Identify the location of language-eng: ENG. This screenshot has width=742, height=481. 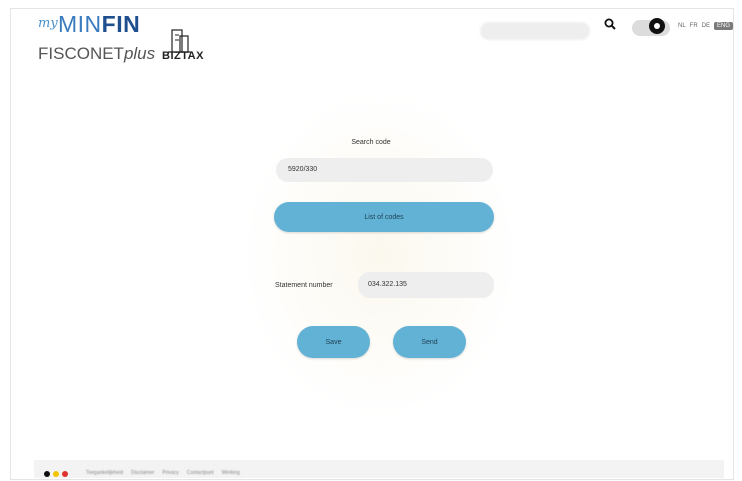
(724, 26).